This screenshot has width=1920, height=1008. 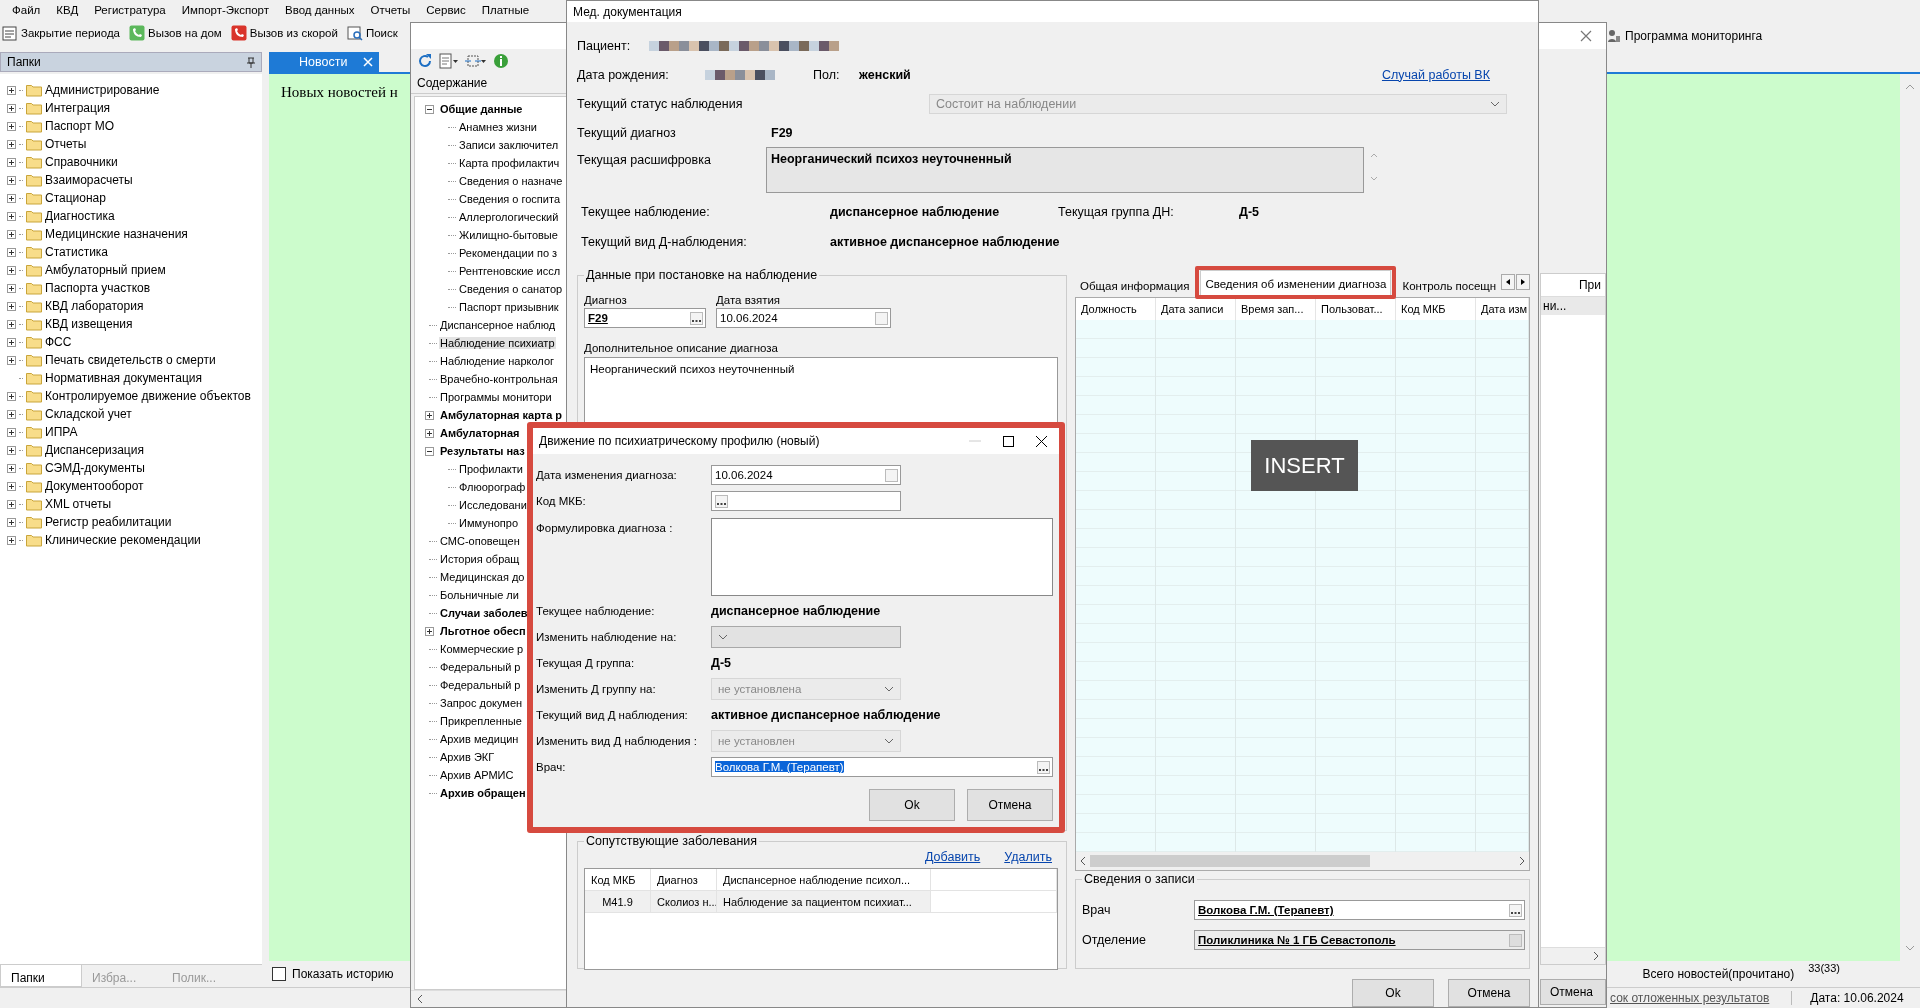 What do you see at coordinates (123, 540) in the screenshot?
I see `folder-item: Клинические рекомендации` at bounding box center [123, 540].